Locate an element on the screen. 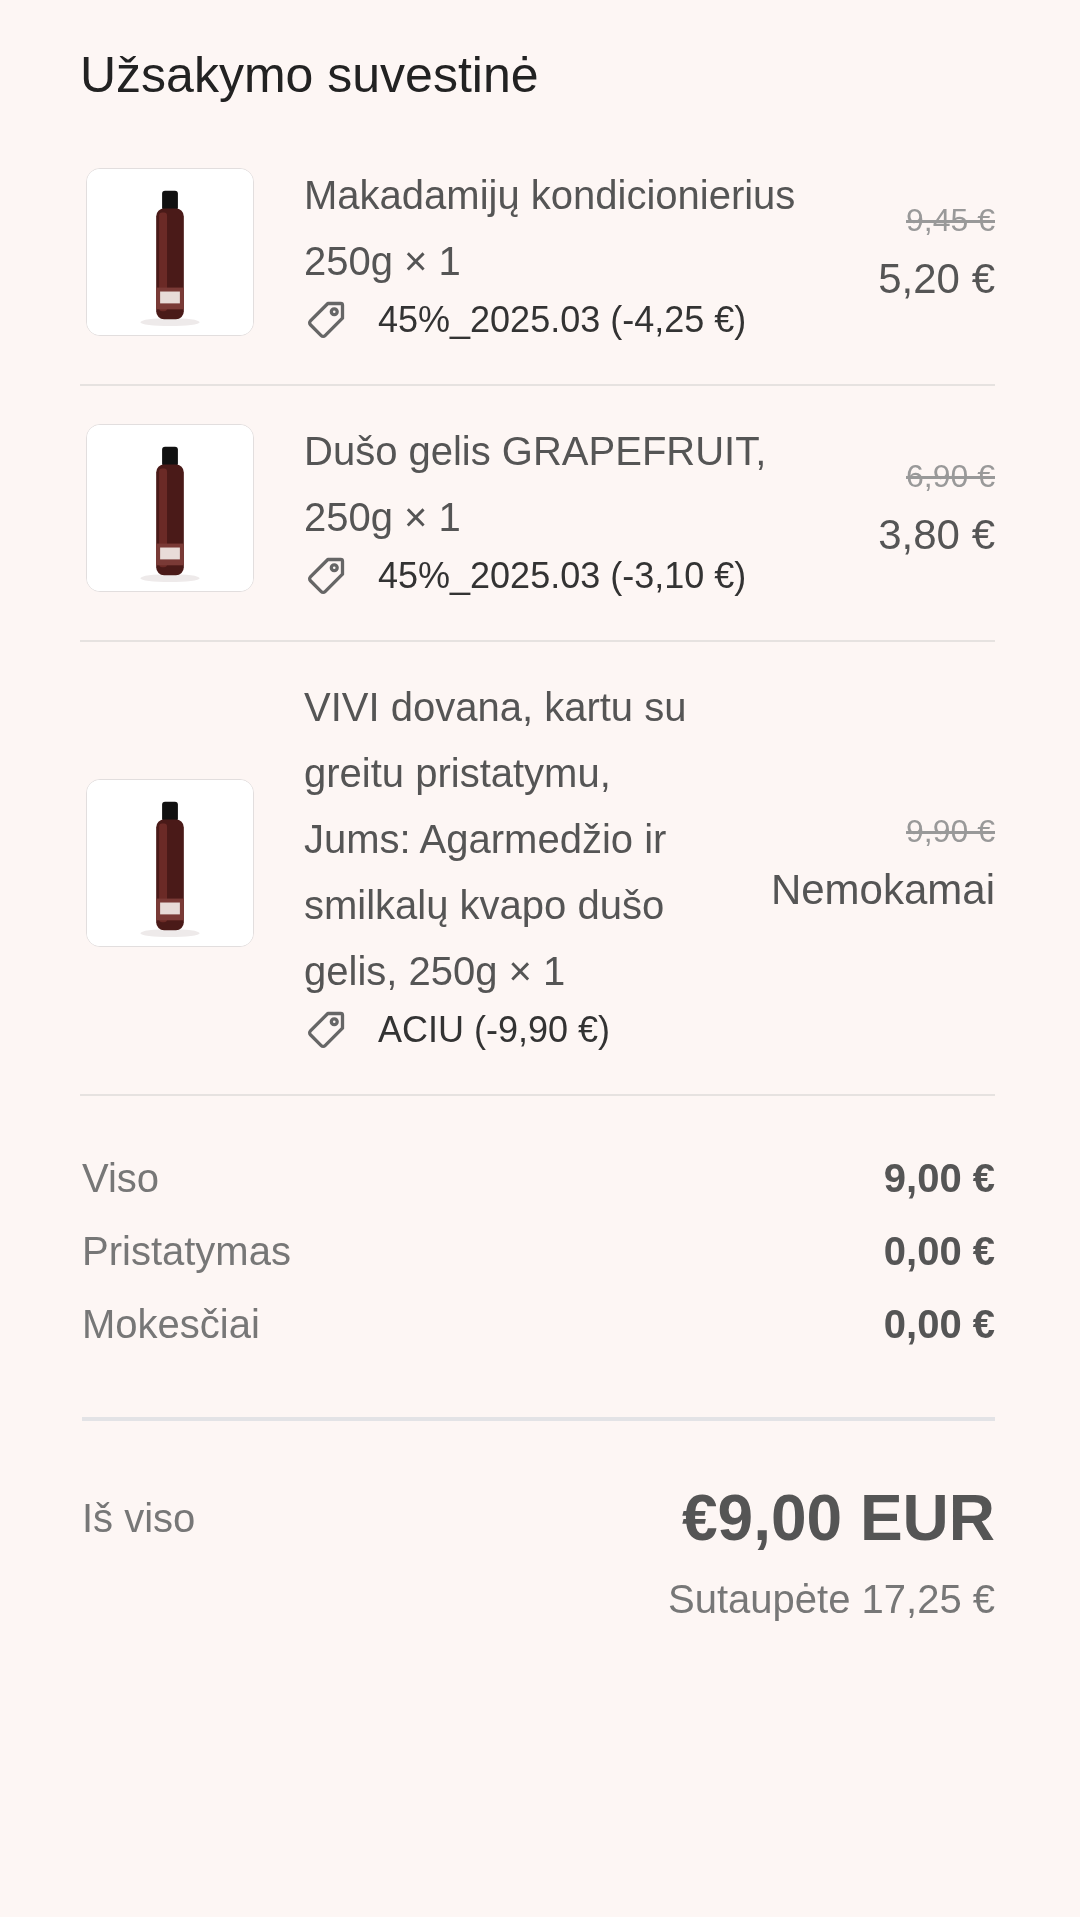 The image size is (1080, 1917). product-name: VIVI dovana, kartu su greitu pristatymu, Jums: Agarmedžio ir smilkalų kvapo dušo gelis, 250g × 1 is located at coordinates (496, 839).